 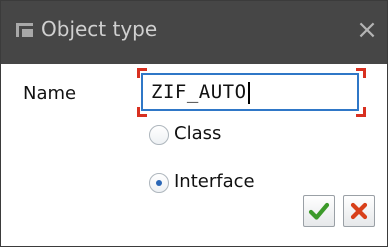 I want to click on radio-selected-dot, so click(x=159, y=183).